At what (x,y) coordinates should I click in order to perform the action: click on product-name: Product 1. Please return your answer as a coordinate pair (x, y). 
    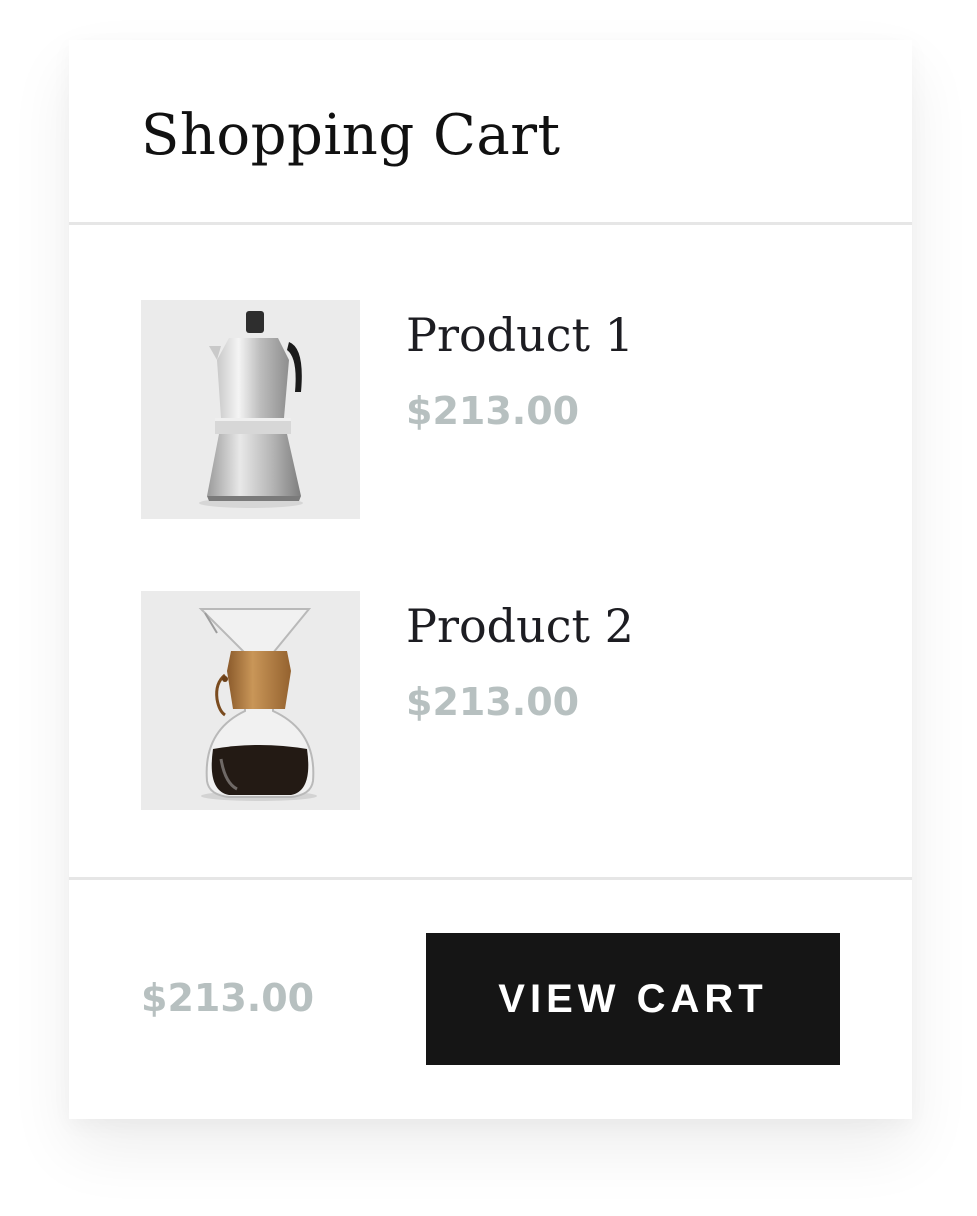
    Looking at the image, I should click on (520, 335).